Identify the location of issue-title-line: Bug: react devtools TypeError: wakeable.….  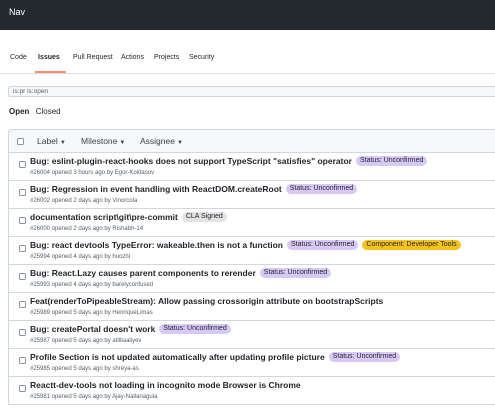
(245, 245).